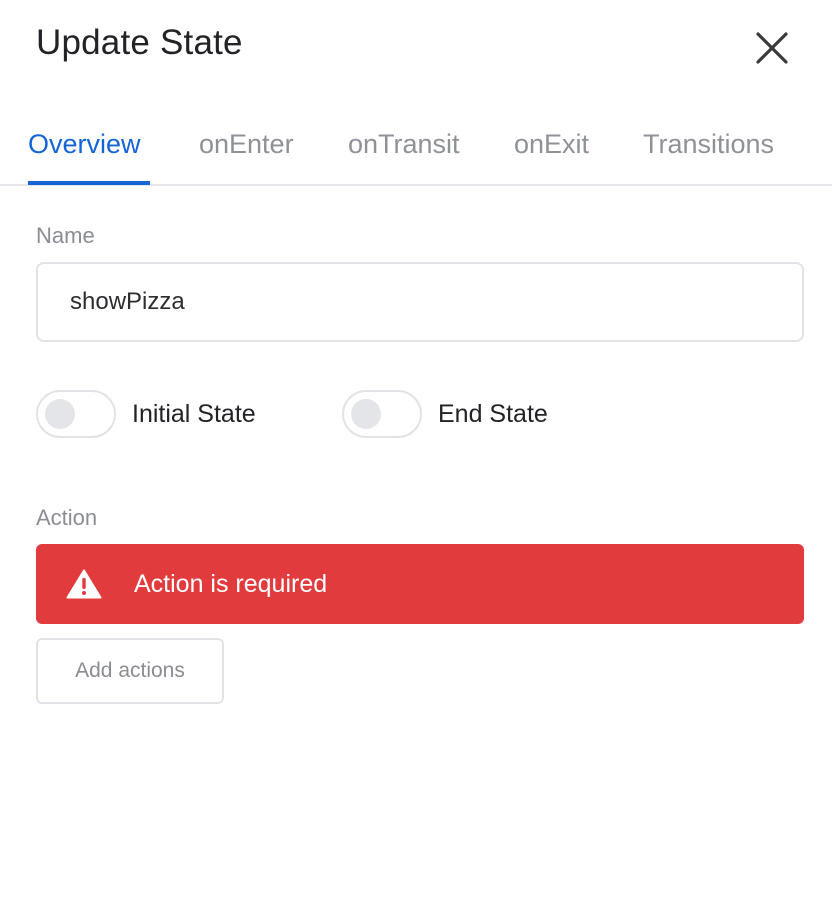 This screenshot has height=918, width=832. I want to click on tab-onexit: onExit, so click(551, 155).